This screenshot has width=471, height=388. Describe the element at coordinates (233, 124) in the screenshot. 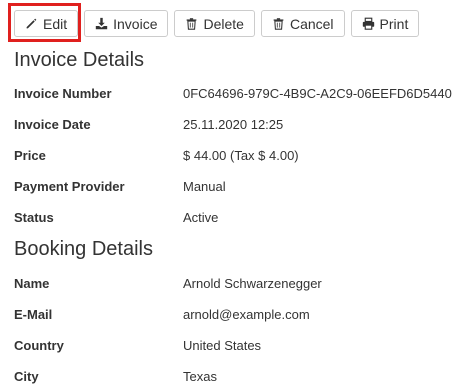

I see `field-value: 25.11.2020 12:25` at that location.